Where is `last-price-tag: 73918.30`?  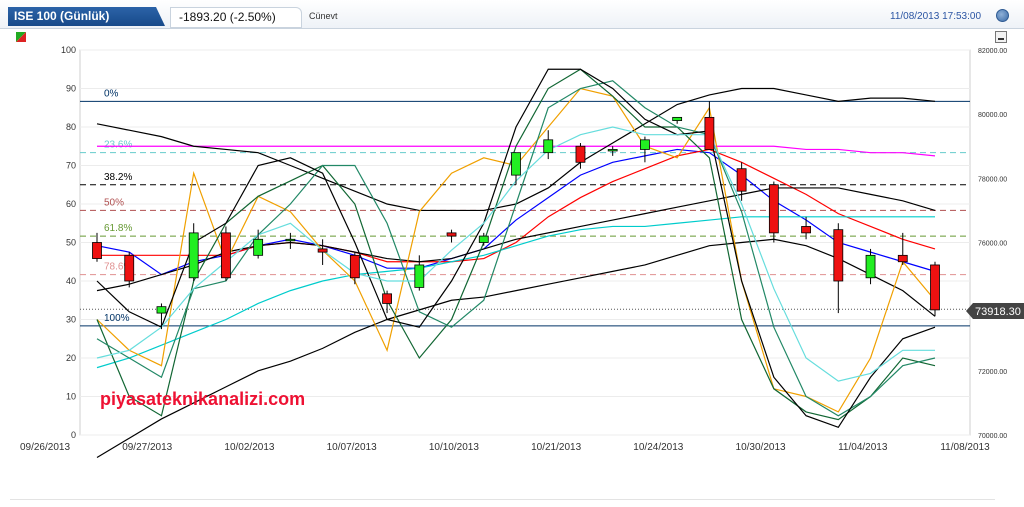 last-price-tag: 73918.30 is located at coordinates (995, 311).